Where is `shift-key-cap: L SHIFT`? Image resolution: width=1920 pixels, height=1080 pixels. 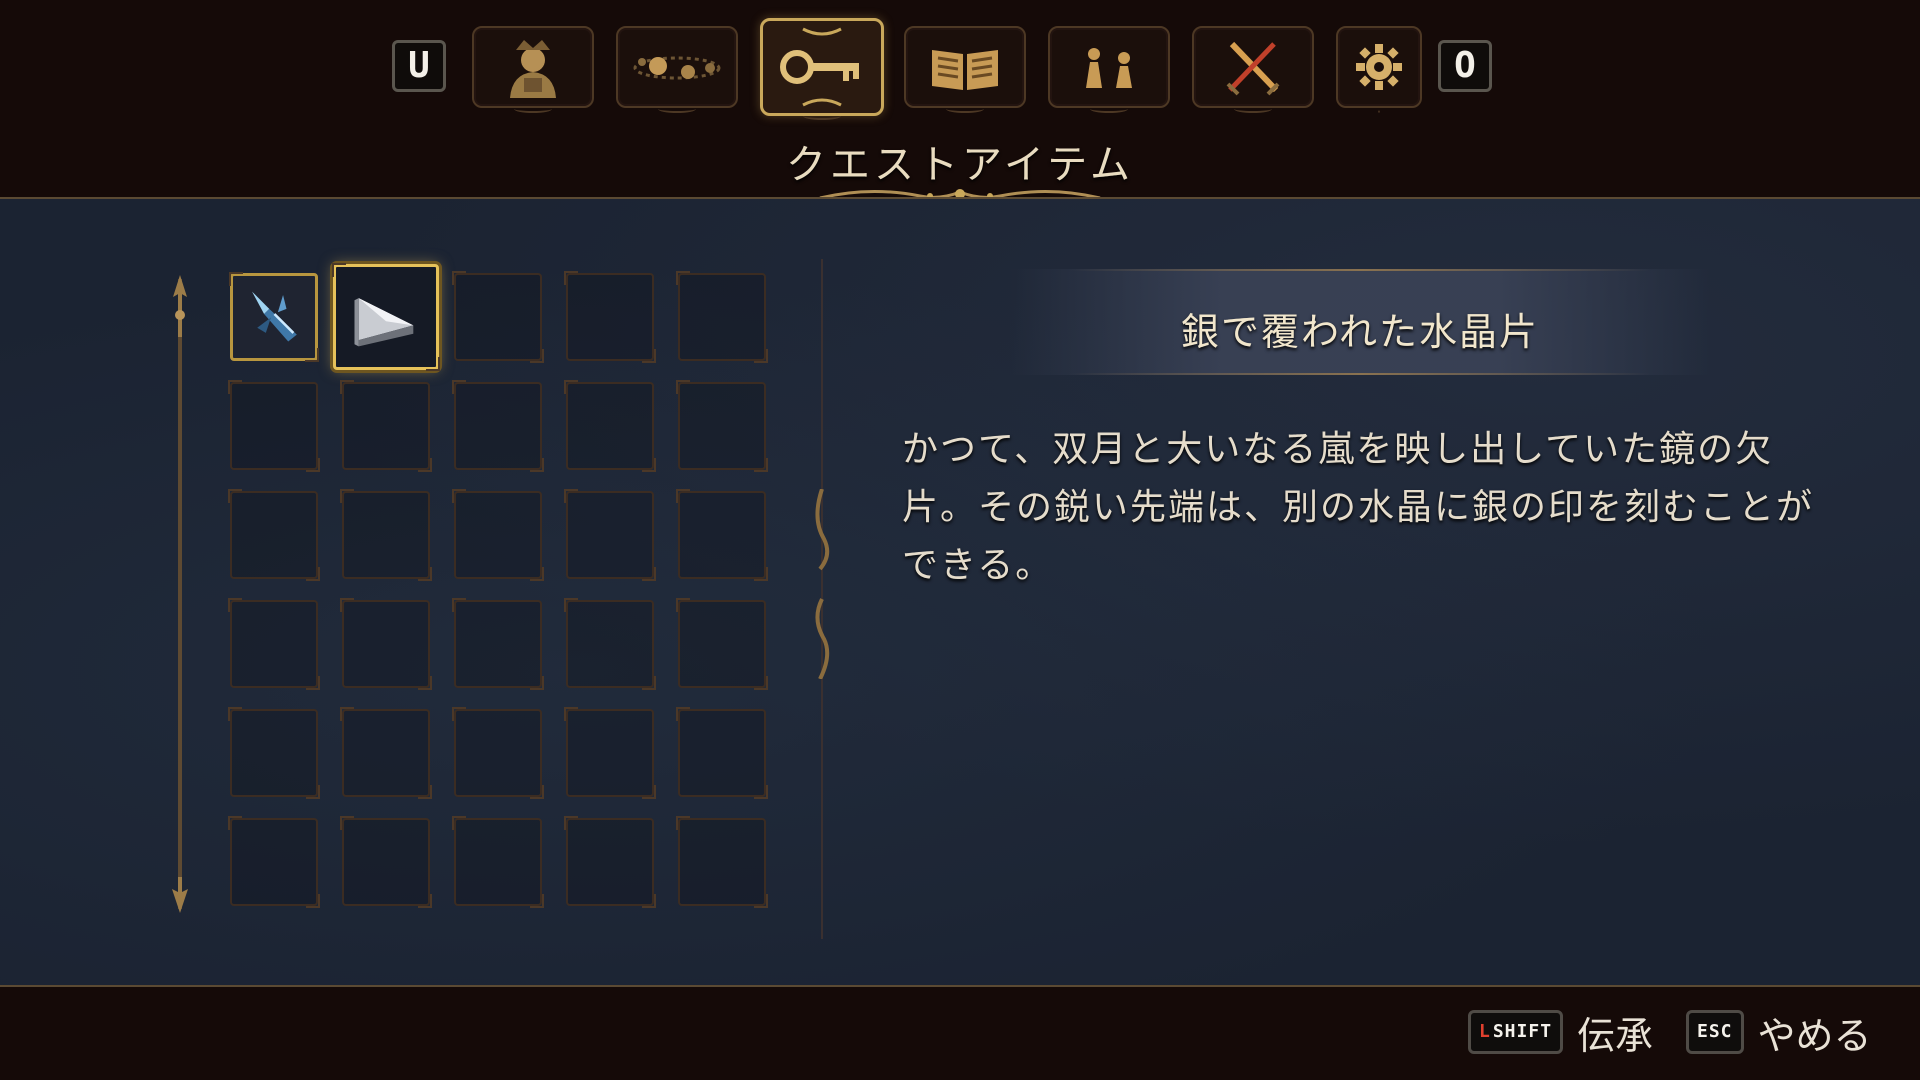 shift-key-cap: L SHIFT is located at coordinates (1516, 1032).